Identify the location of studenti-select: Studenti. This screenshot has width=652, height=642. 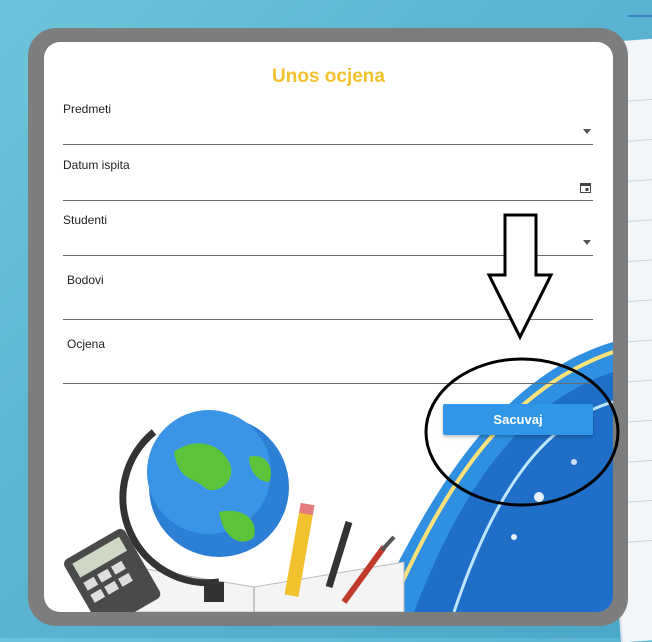
(328, 235).